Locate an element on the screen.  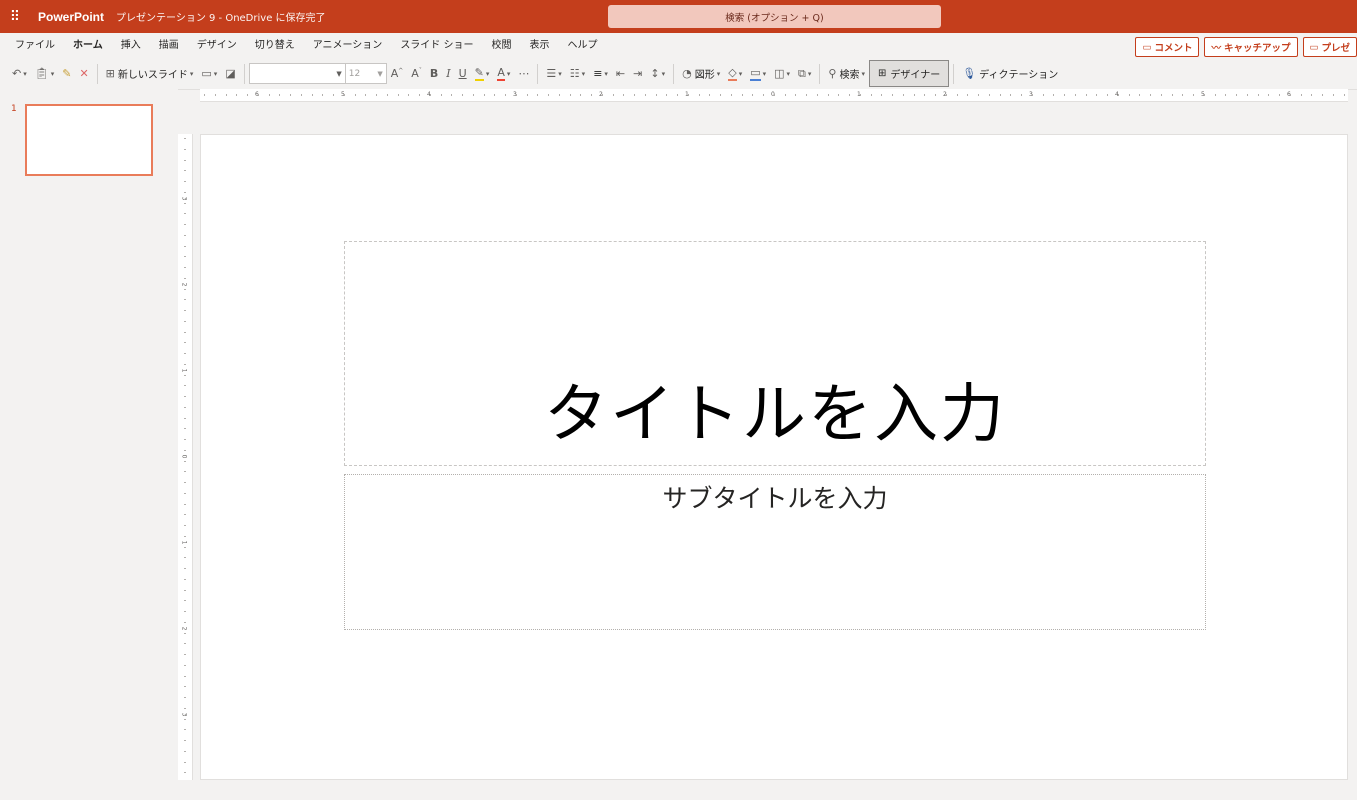
font-color-button: A ▾ is located at coordinates (503, 73).